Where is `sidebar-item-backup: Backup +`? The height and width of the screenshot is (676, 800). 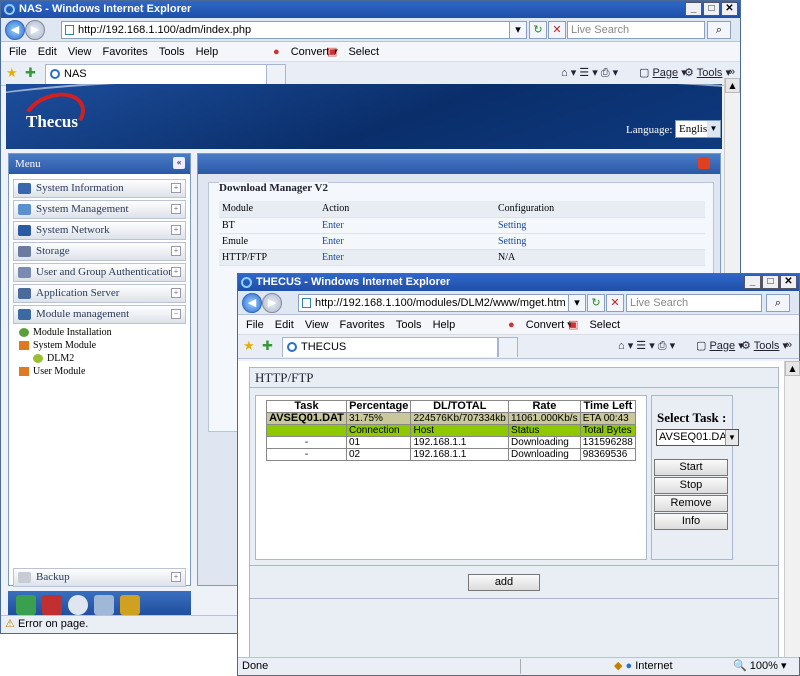
sidebar-item-backup: Backup + is located at coordinates (99, 577).